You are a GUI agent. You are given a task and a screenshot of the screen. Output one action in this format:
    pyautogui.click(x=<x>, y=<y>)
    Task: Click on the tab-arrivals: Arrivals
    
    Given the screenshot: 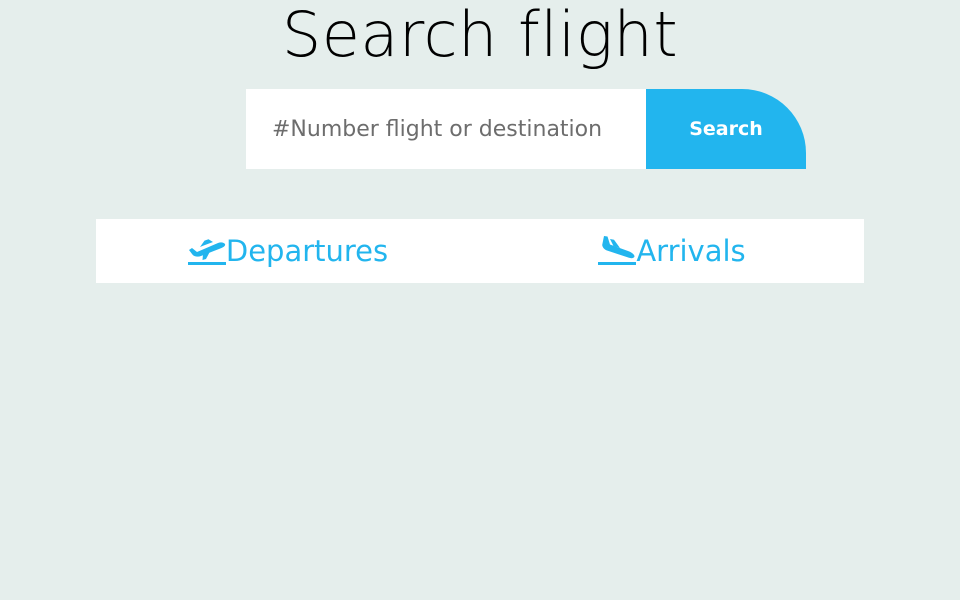 What is the action you would take?
    pyautogui.click(x=672, y=251)
    